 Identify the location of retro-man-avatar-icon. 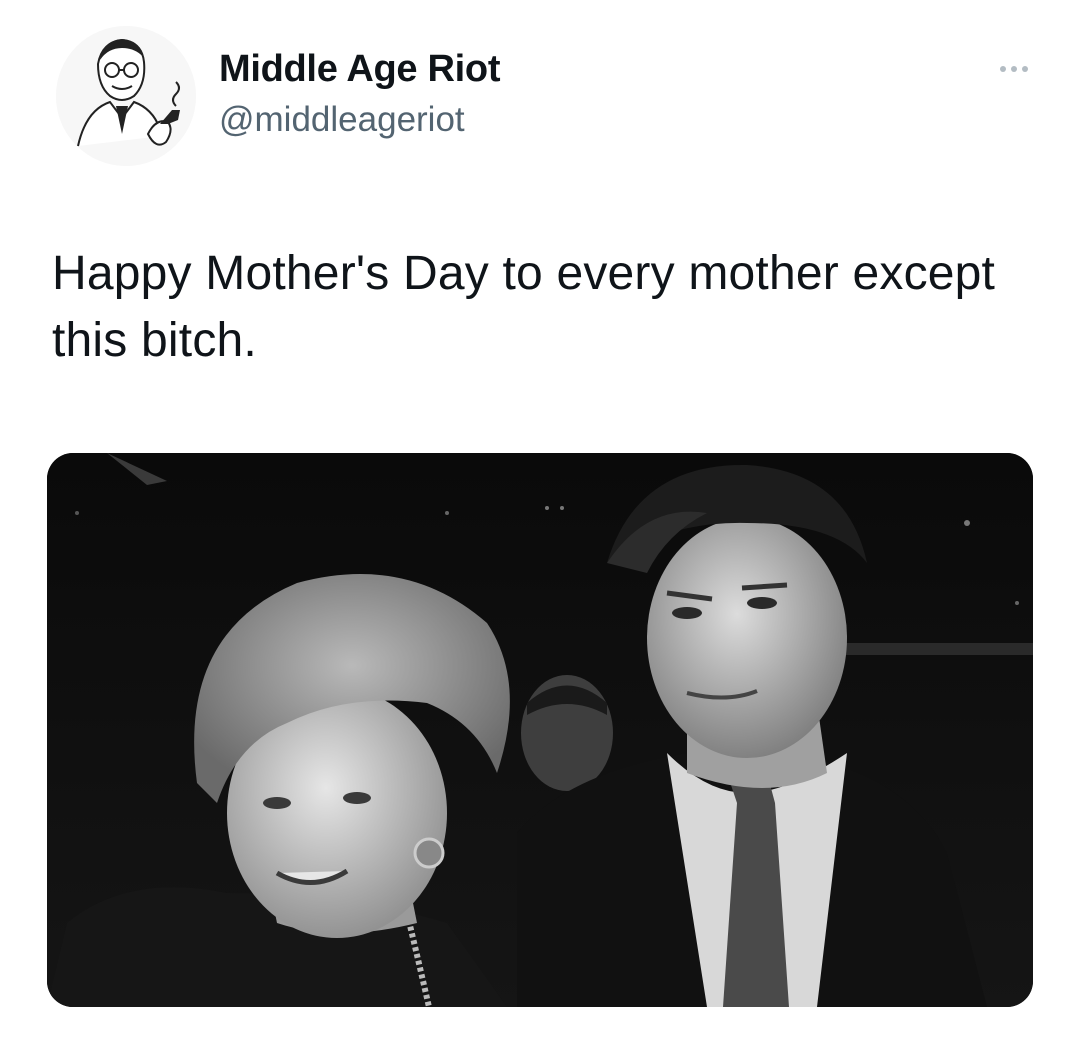
(126, 96).